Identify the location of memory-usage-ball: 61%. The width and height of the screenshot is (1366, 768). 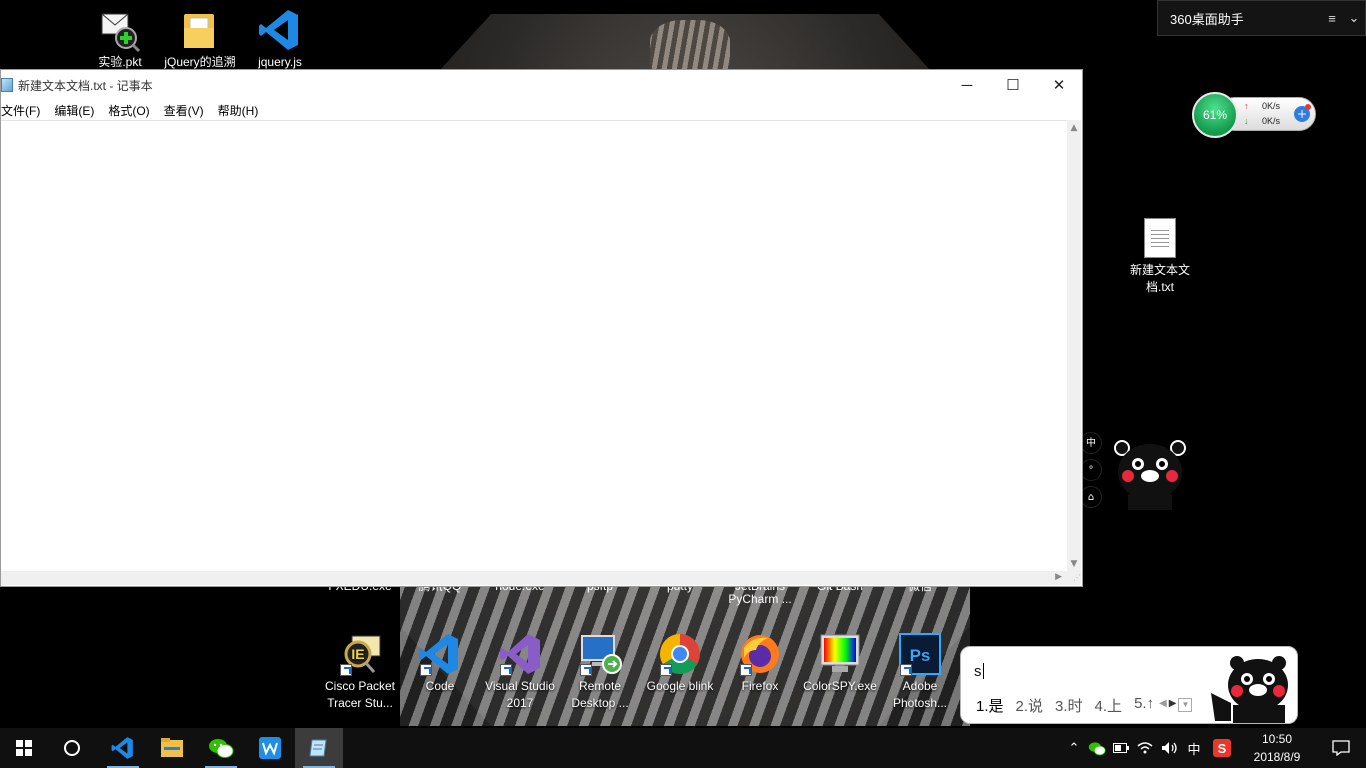
(1215, 115).